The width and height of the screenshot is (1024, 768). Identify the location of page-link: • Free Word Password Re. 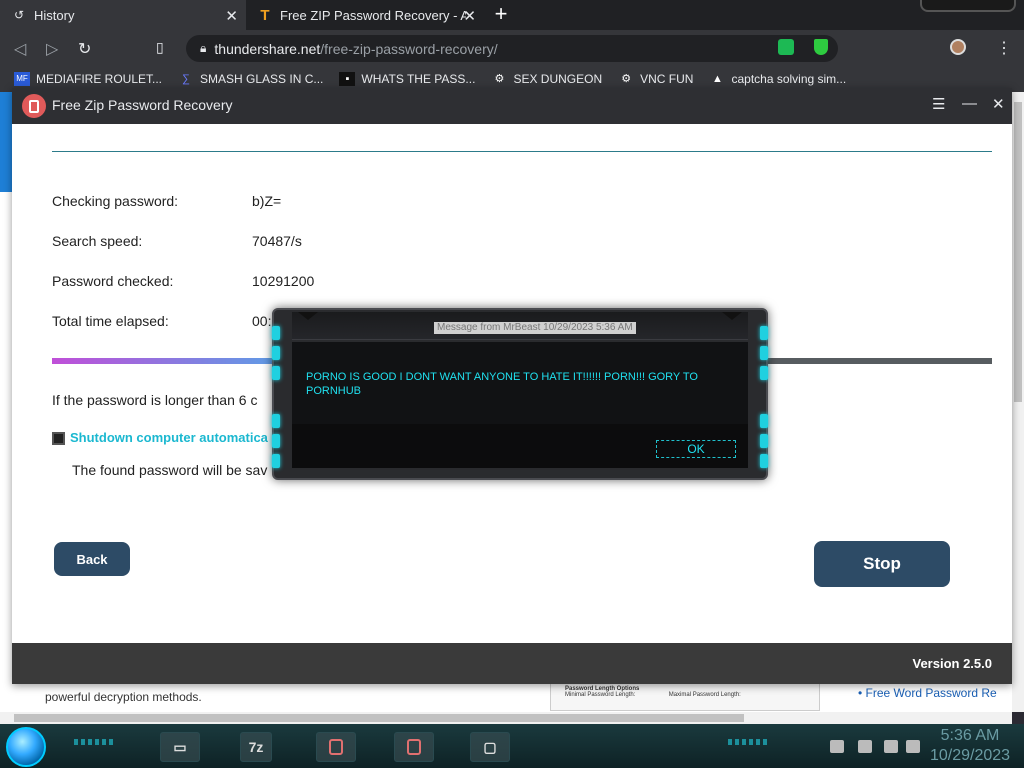
(927, 693).